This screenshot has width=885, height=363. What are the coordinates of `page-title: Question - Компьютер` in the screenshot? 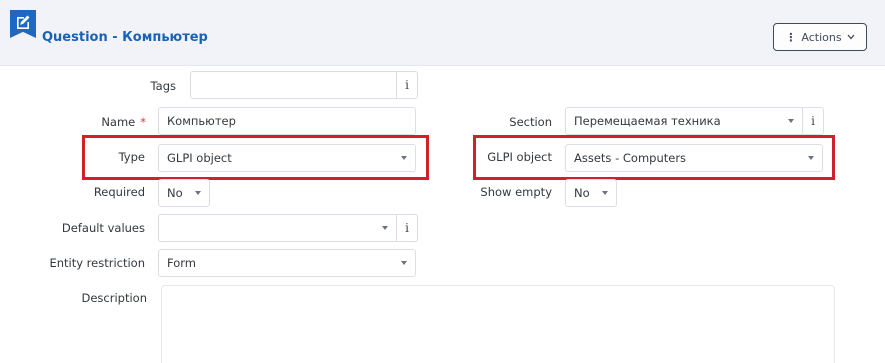 It's located at (125, 37).